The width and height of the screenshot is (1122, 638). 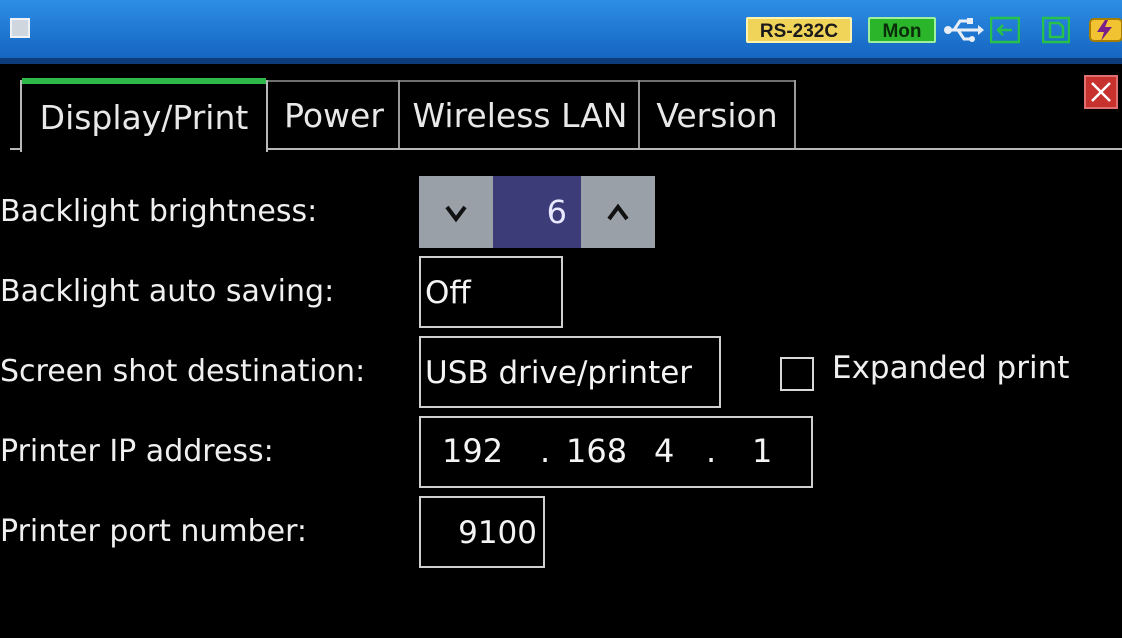 What do you see at coordinates (561, 29) in the screenshot?
I see `status-bar: RS-232C Mon` at bounding box center [561, 29].